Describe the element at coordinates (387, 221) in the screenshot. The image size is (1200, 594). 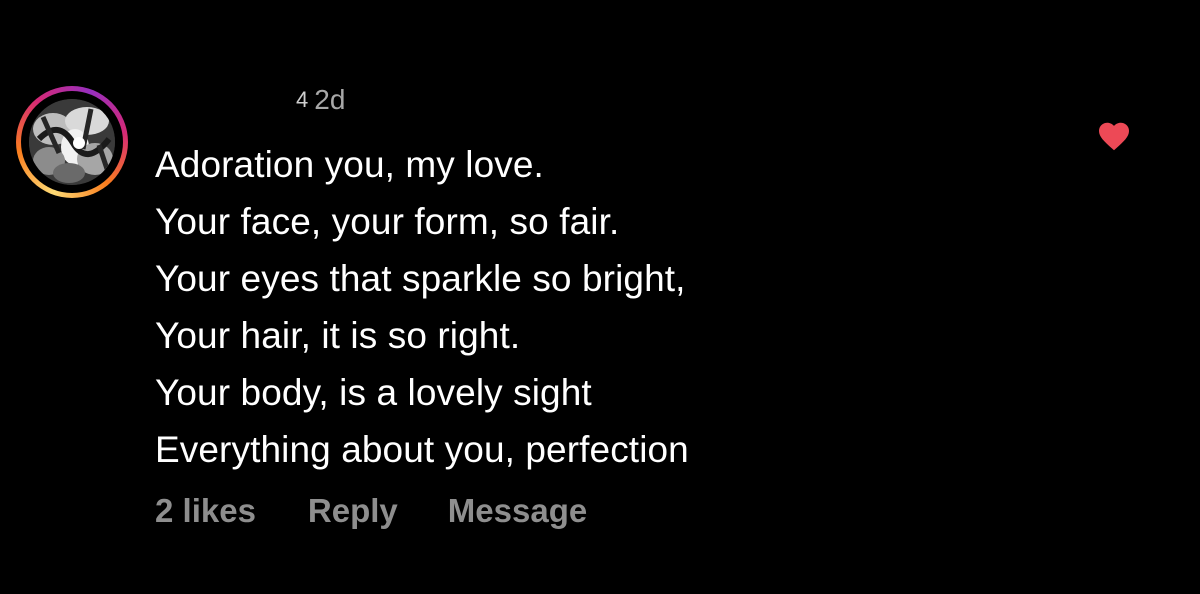
I see `comment-line: Your face, your form, so fair.` at that location.